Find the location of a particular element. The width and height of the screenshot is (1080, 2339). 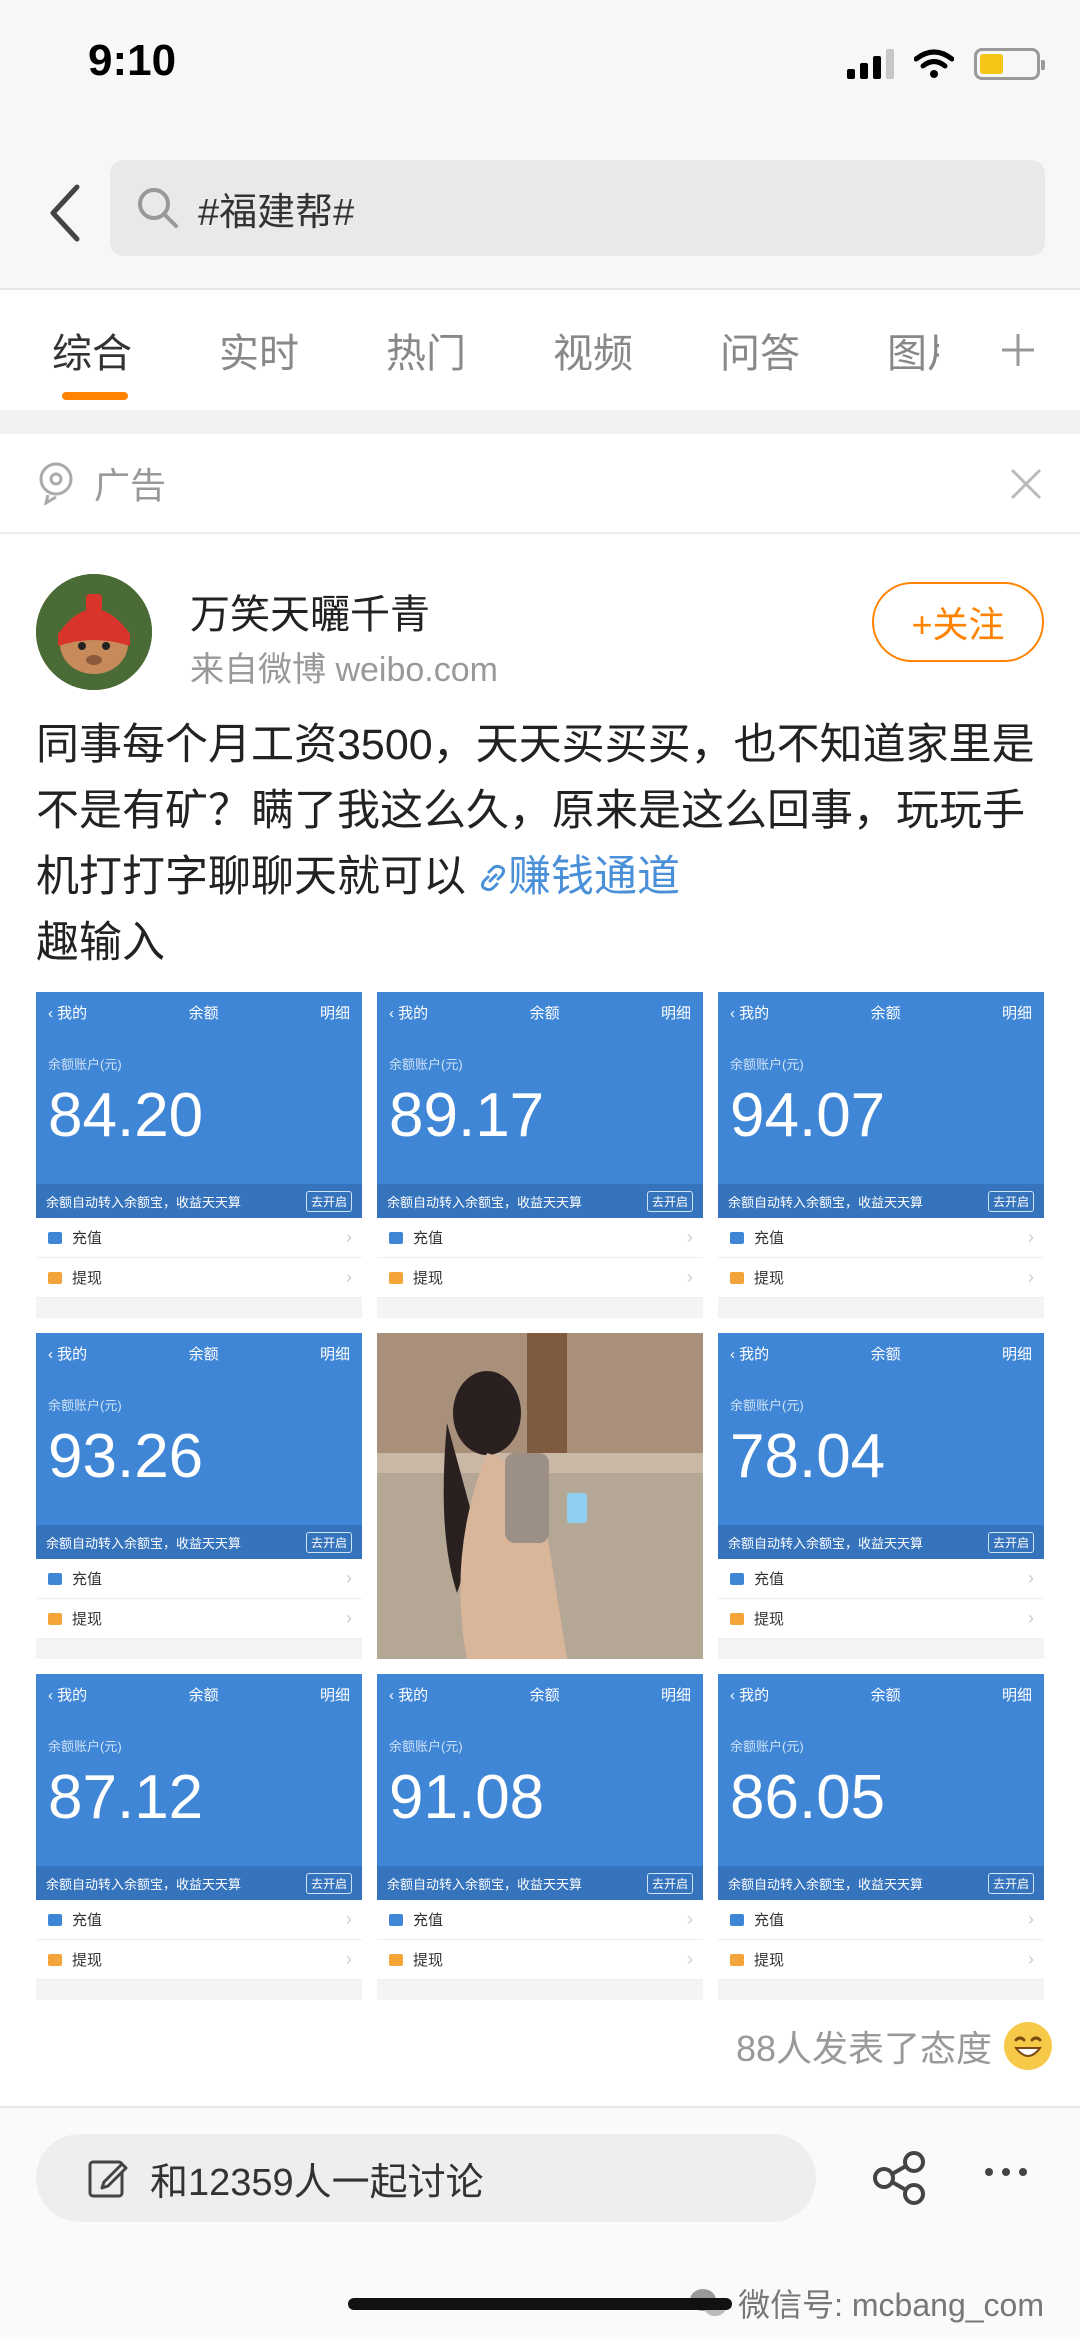

smile-emoji-icon is located at coordinates (1028, 2046).